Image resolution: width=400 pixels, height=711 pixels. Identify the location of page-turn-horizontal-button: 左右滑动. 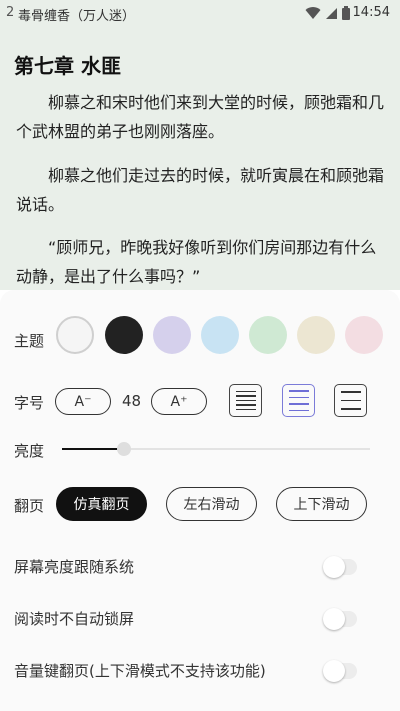
(211, 504).